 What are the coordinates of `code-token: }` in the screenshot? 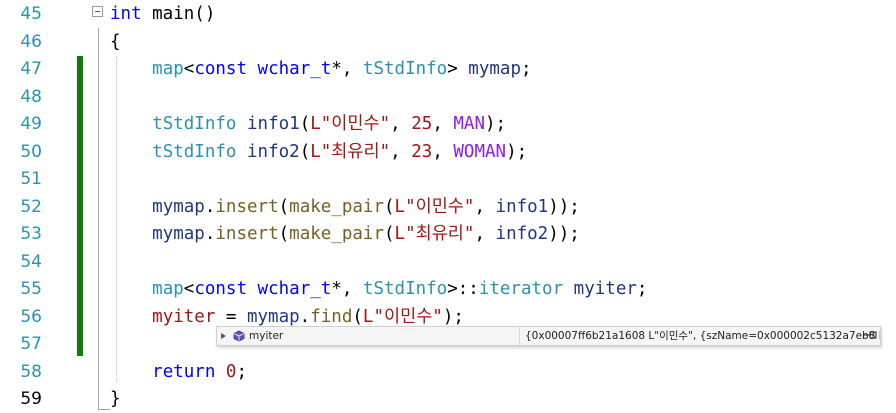 It's located at (115, 399).